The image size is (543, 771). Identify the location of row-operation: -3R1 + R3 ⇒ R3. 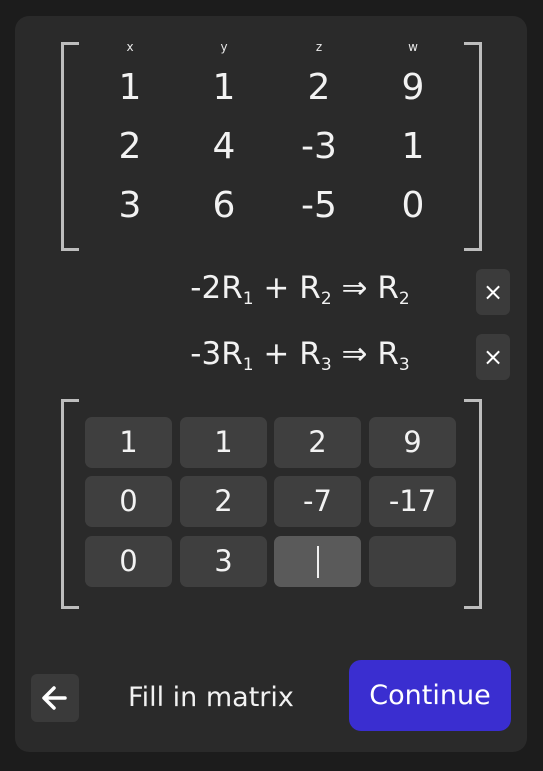
(300, 355).